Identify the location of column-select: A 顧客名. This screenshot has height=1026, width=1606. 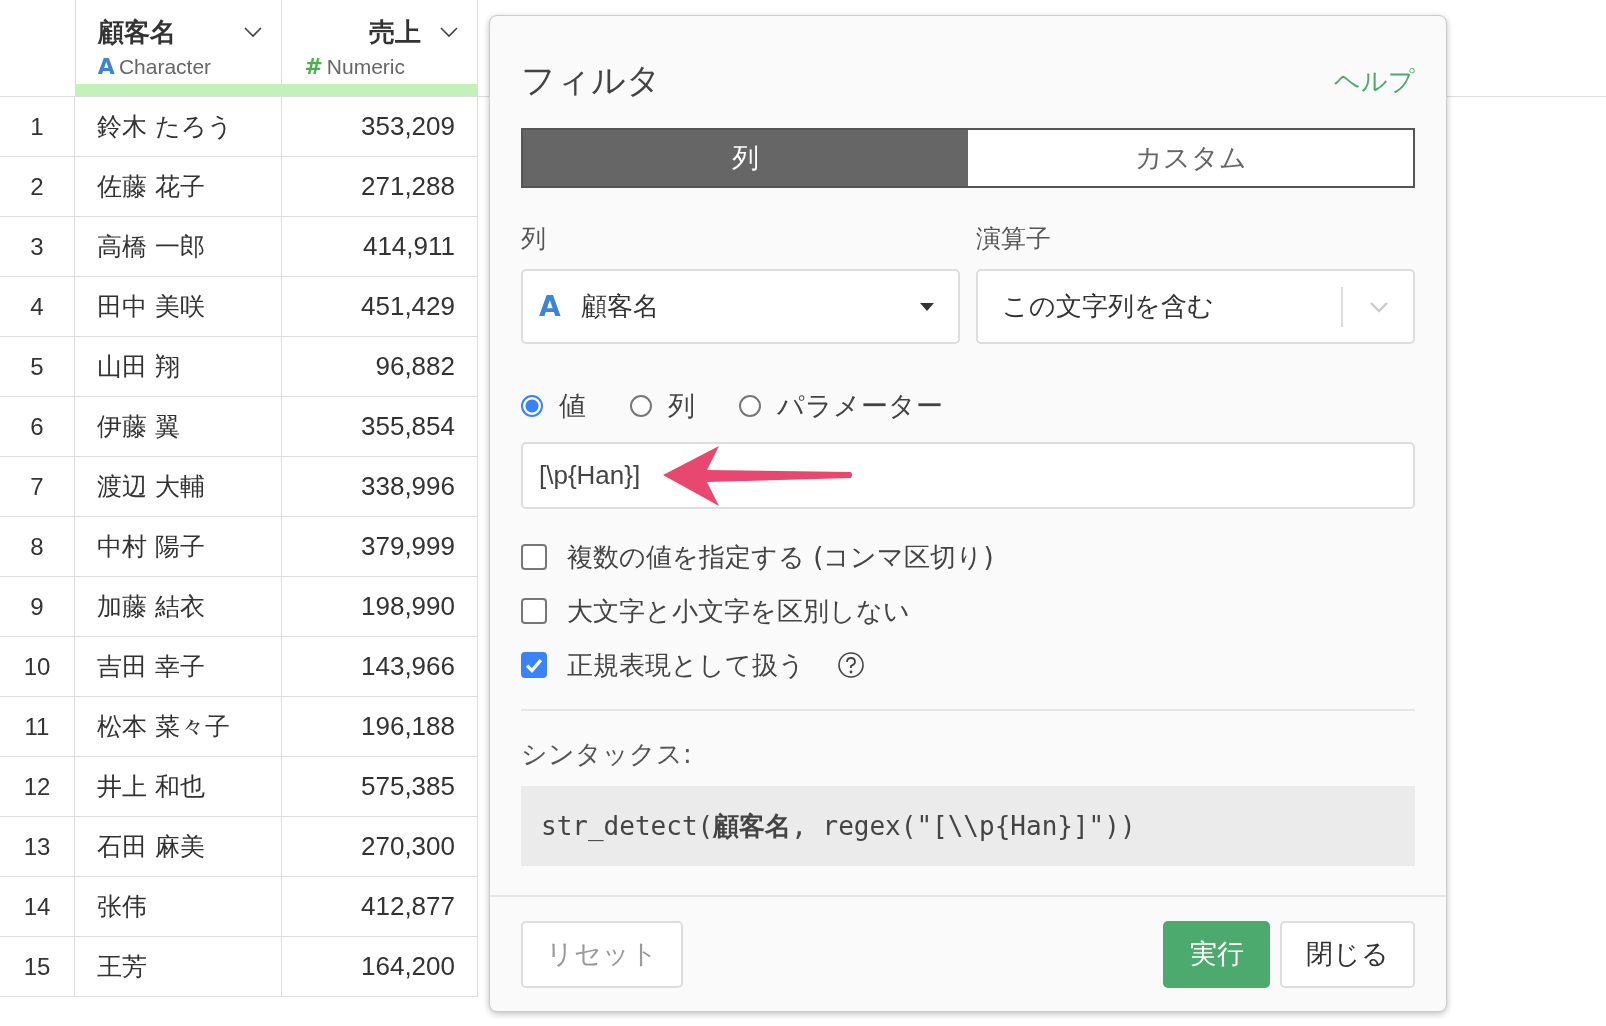
(740, 306).